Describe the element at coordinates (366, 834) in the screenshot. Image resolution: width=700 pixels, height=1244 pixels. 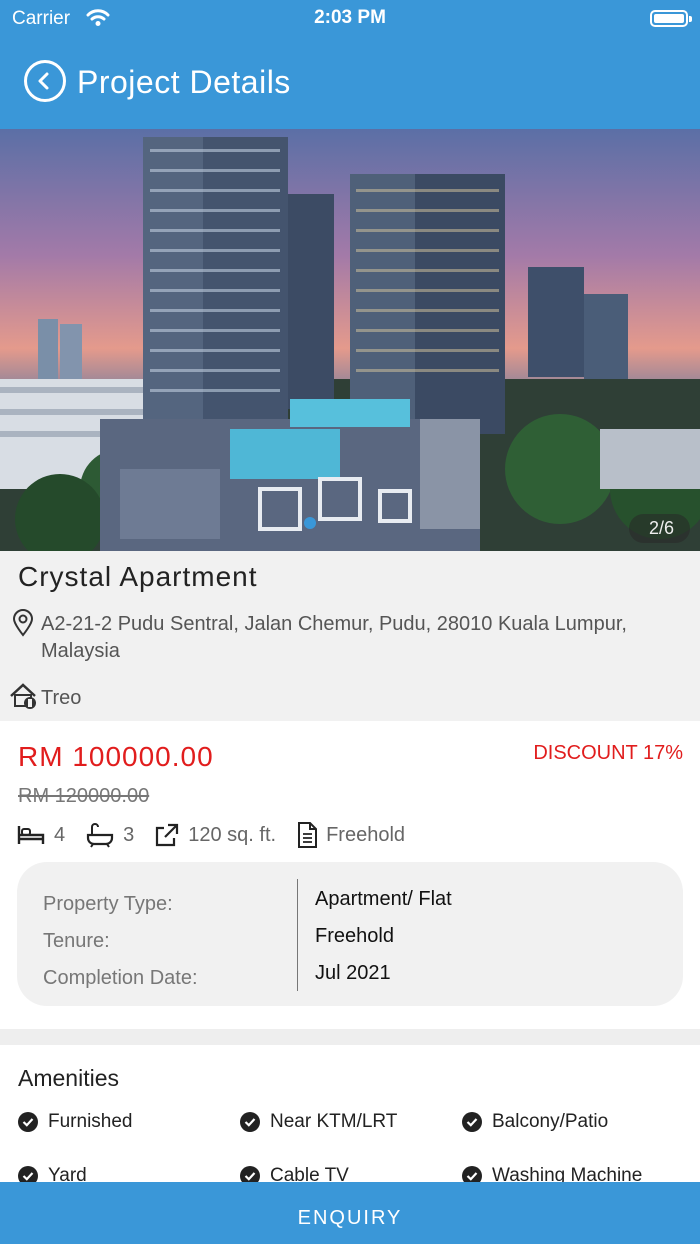
I see `tenure-value: Freehold` at that location.